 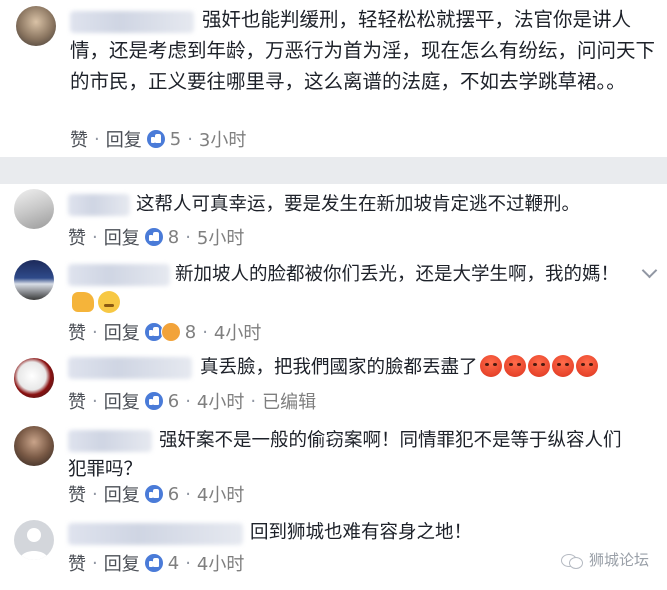 I want to click on watermark-text: 狮城论坛, so click(x=618, y=560).